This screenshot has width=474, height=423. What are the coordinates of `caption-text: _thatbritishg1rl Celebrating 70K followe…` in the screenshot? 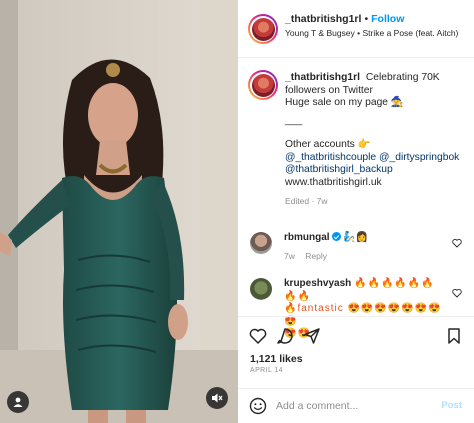 It's located at (376, 140).